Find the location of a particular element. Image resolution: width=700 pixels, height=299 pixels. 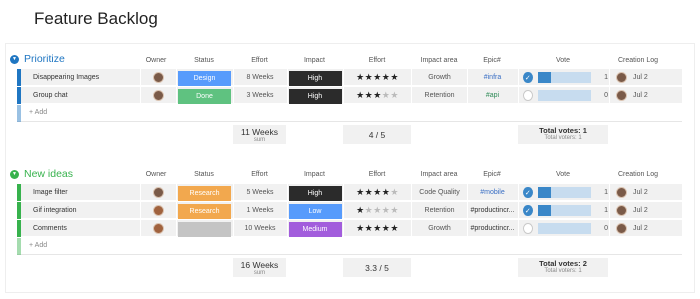

epic-cell: #api is located at coordinates (492, 95).